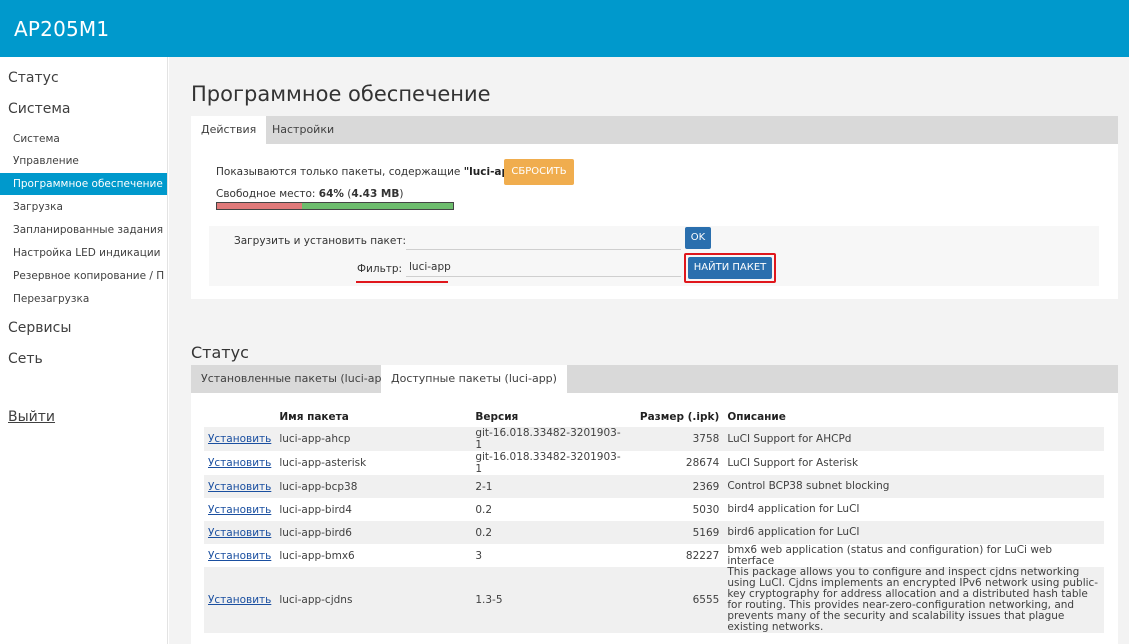 This screenshot has width=1129, height=644. Describe the element at coordinates (654, 130) in the screenshot. I see `actions-tab-bar: Действия Настройки` at that location.